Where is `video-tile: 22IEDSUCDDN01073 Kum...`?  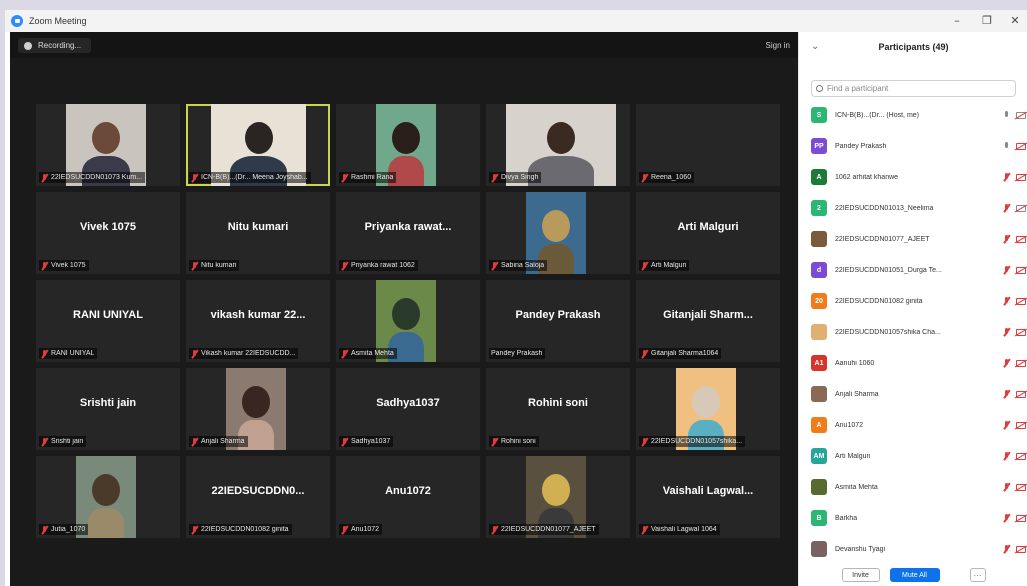 video-tile: 22IEDSUCDDN01073 Kum... is located at coordinates (108, 145).